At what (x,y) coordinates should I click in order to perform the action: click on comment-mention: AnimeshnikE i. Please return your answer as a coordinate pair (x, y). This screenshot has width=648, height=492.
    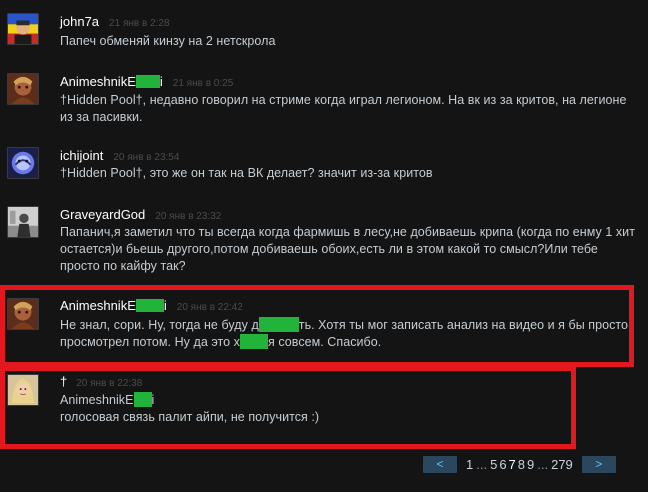
    Looking at the image, I should click on (350, 400).